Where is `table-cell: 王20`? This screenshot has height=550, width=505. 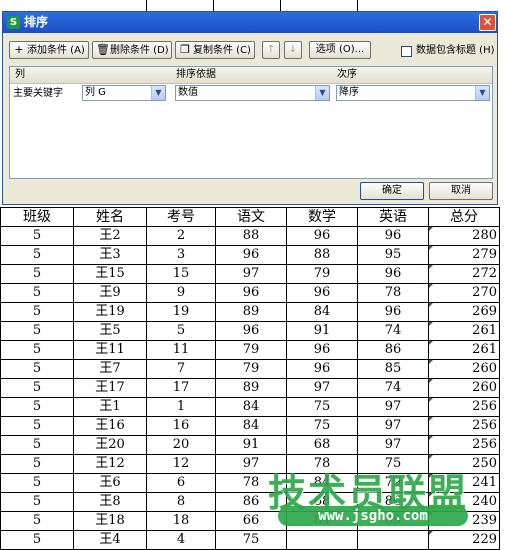
table-cell: 王20 is located at coordinates (110, 445).